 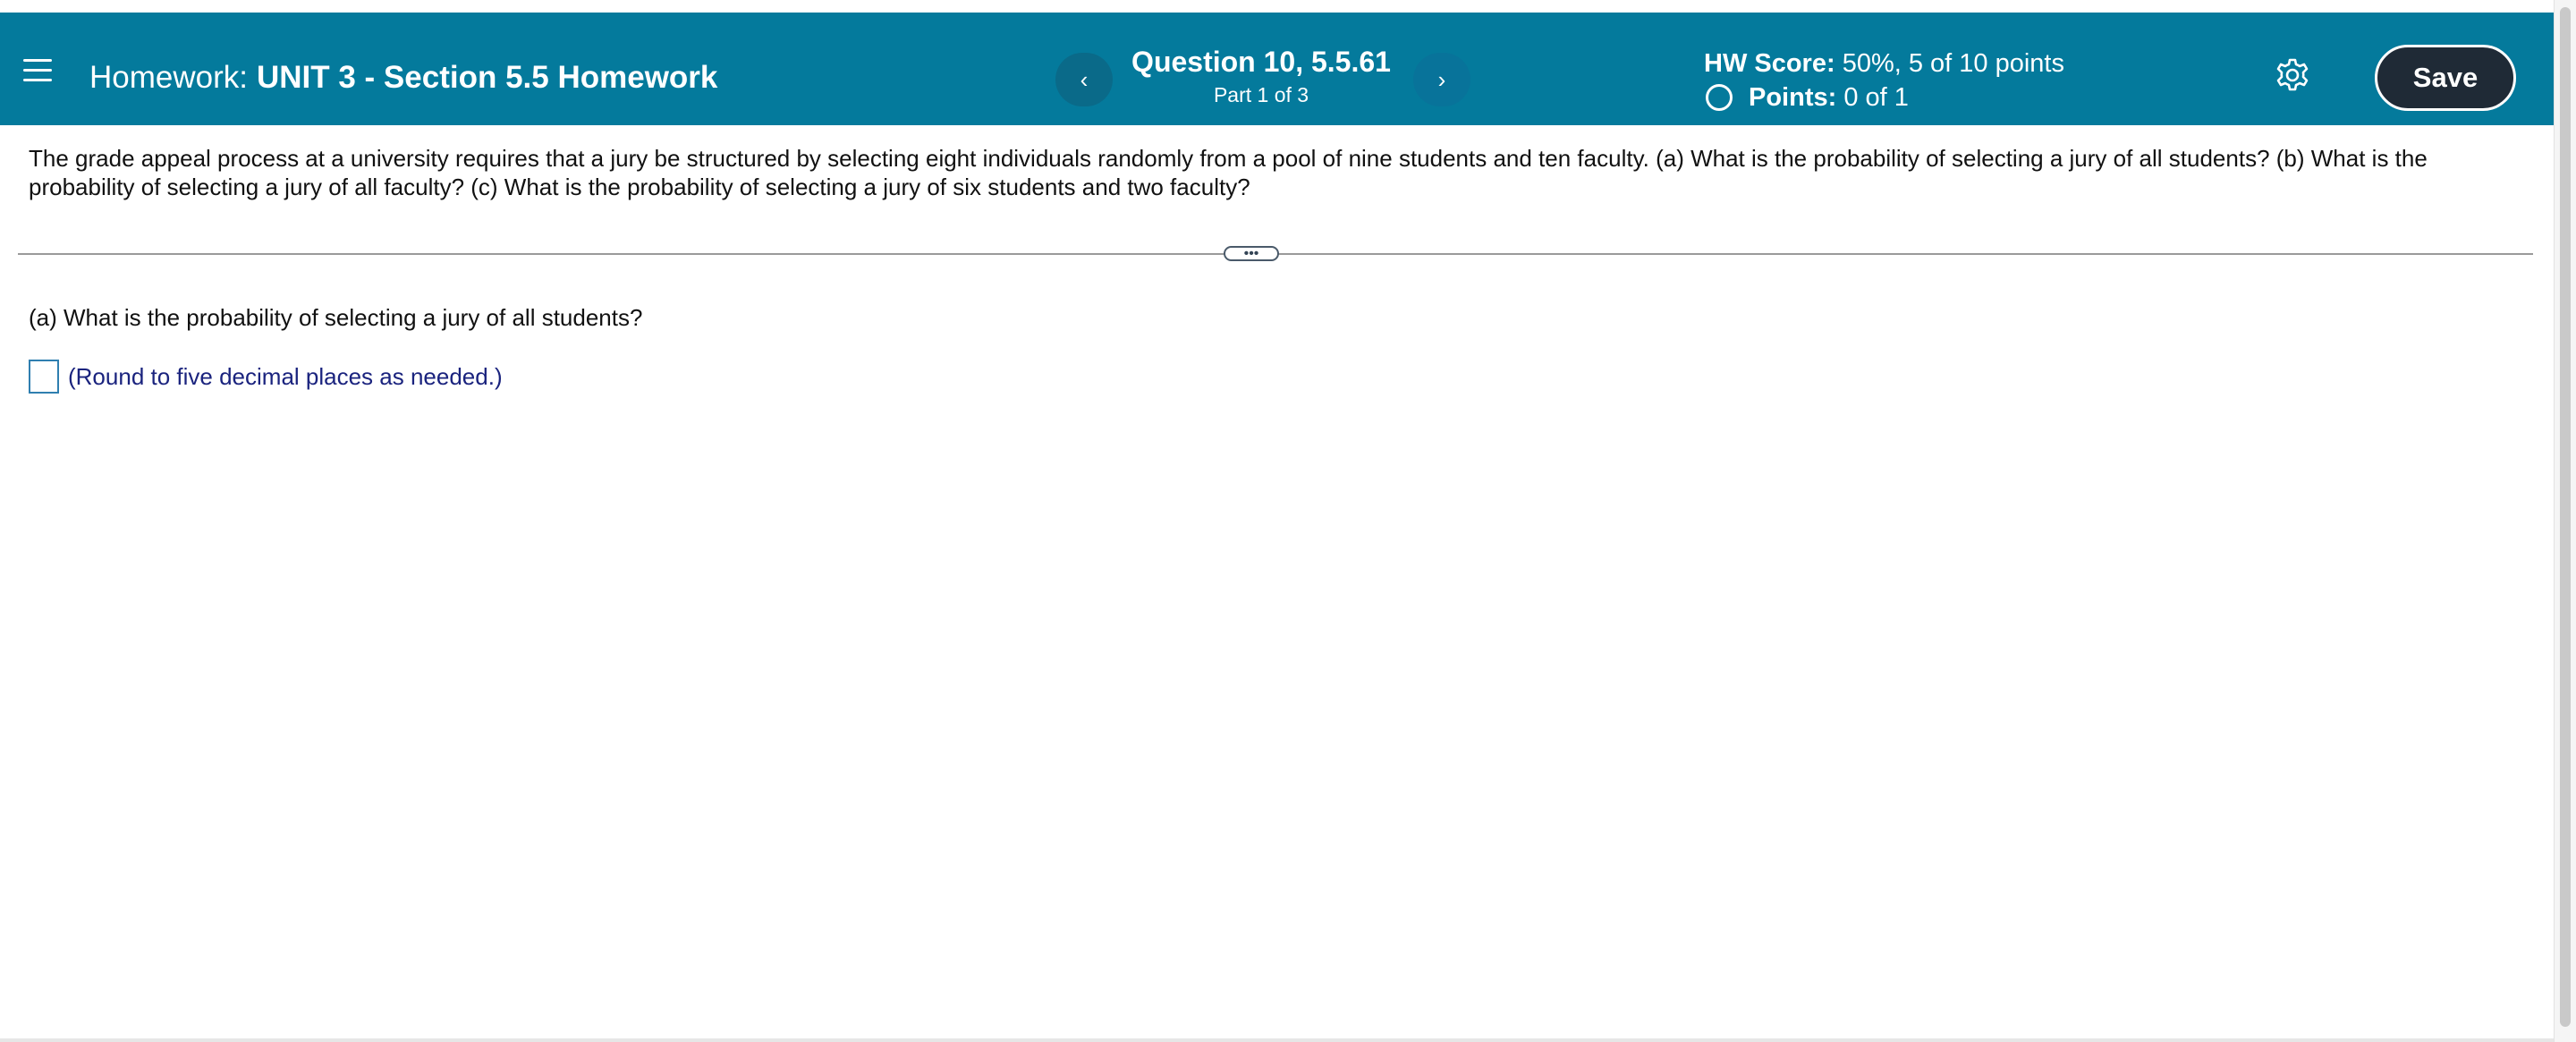 I want to click on bottom-border, so click(x=1277, y=1040).